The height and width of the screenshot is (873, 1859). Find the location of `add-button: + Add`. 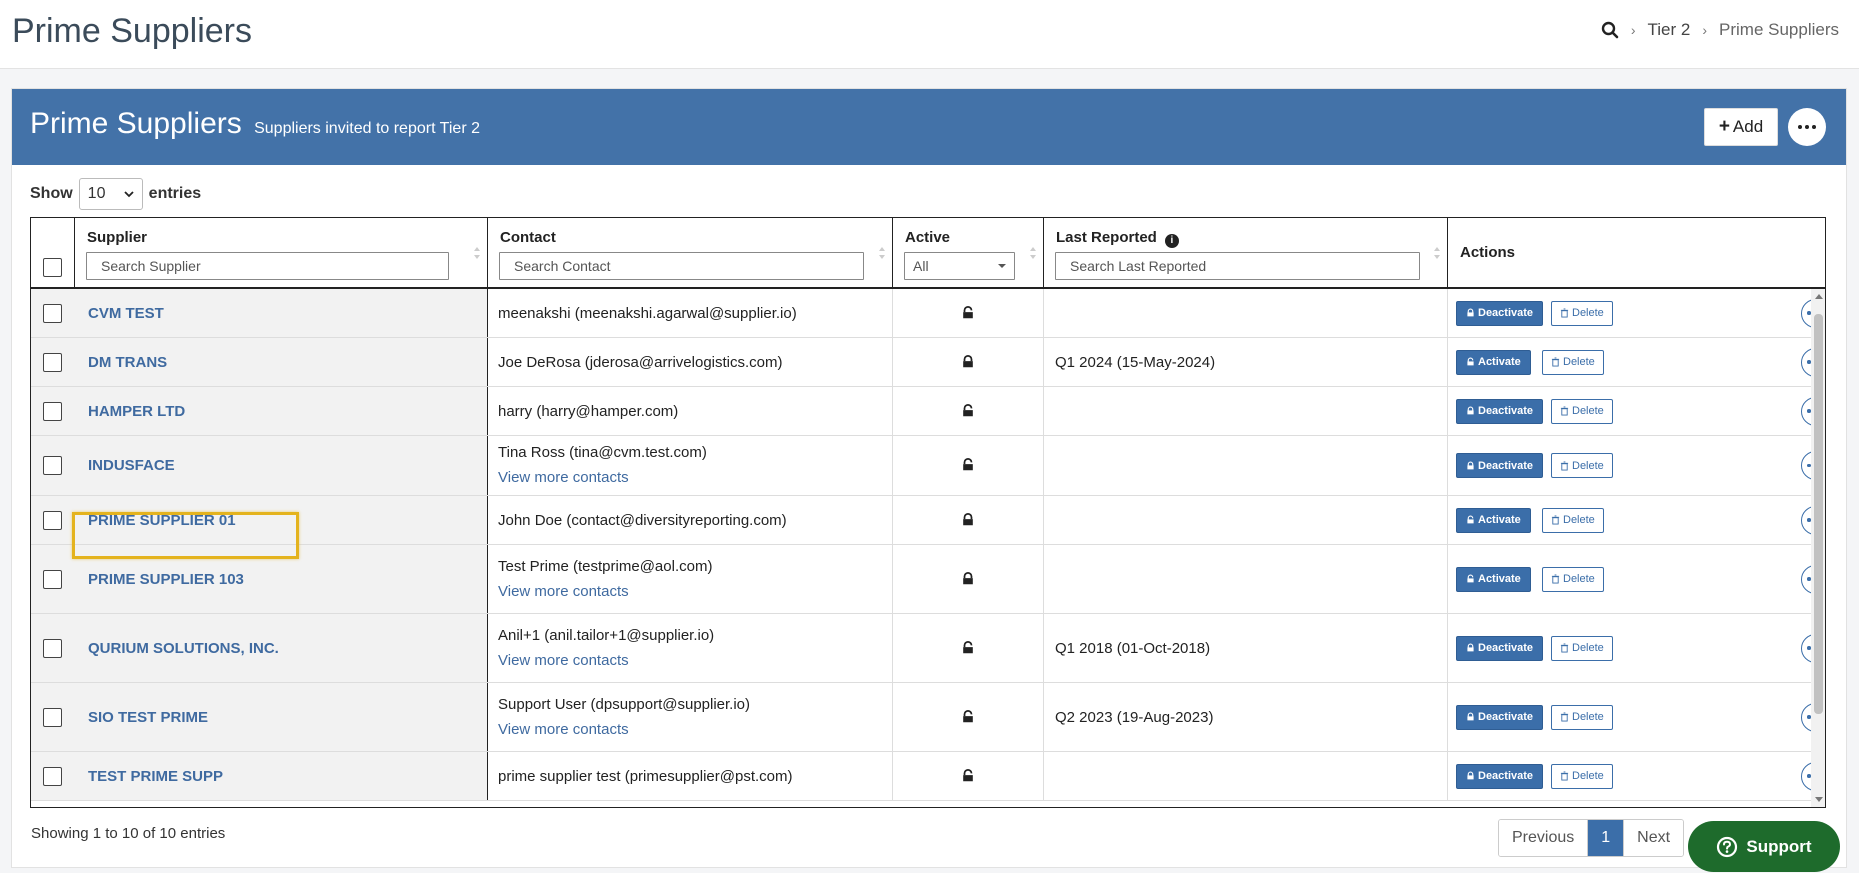

add-button: + Add is located at coordinates (1741, 127).